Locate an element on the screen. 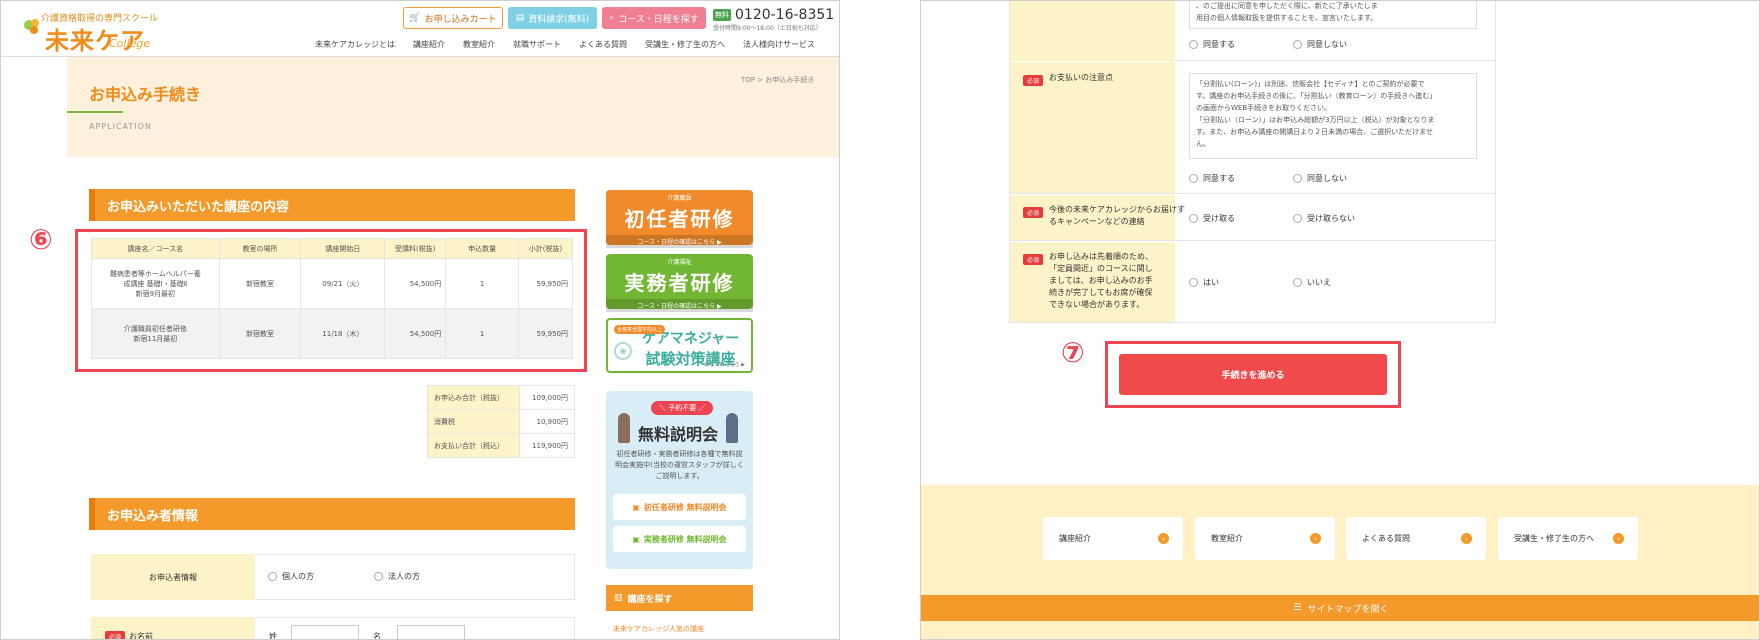 This screenshot has width=1760, height=640. banner-jitsumusha: 介護福祉 実務者研修 コース・日程の確認はこちら ▶ is located at coordinates (679, 283).